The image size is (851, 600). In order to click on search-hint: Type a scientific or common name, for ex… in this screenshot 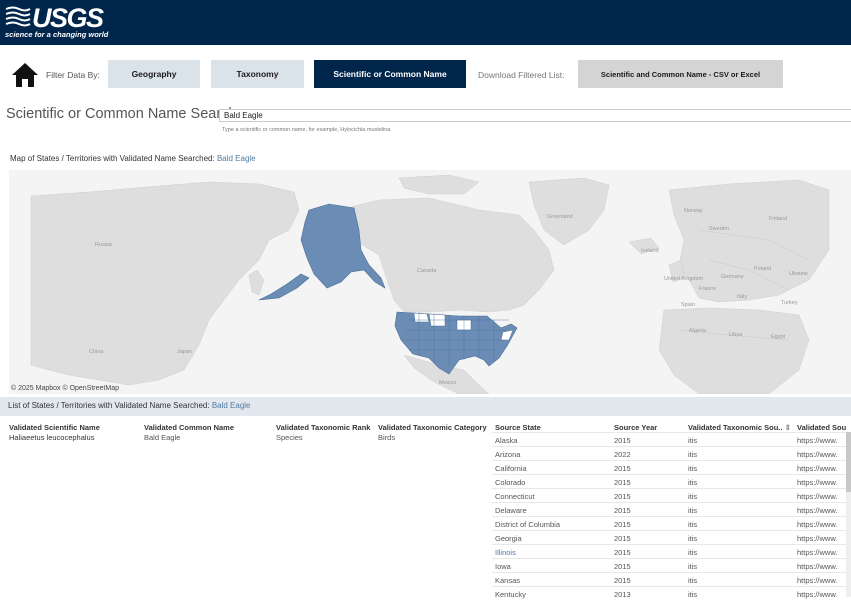, I will do `click(306, 130)`.